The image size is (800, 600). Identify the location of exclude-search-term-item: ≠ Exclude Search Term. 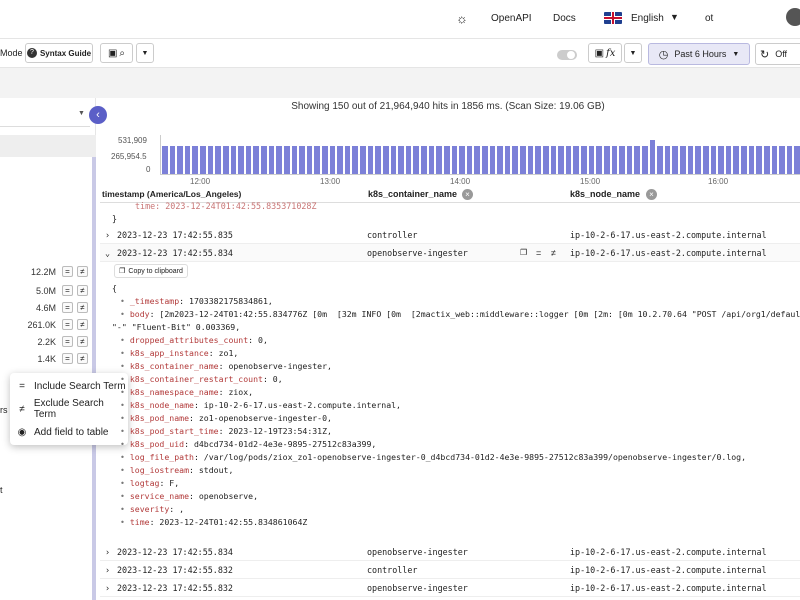
(69, 409).